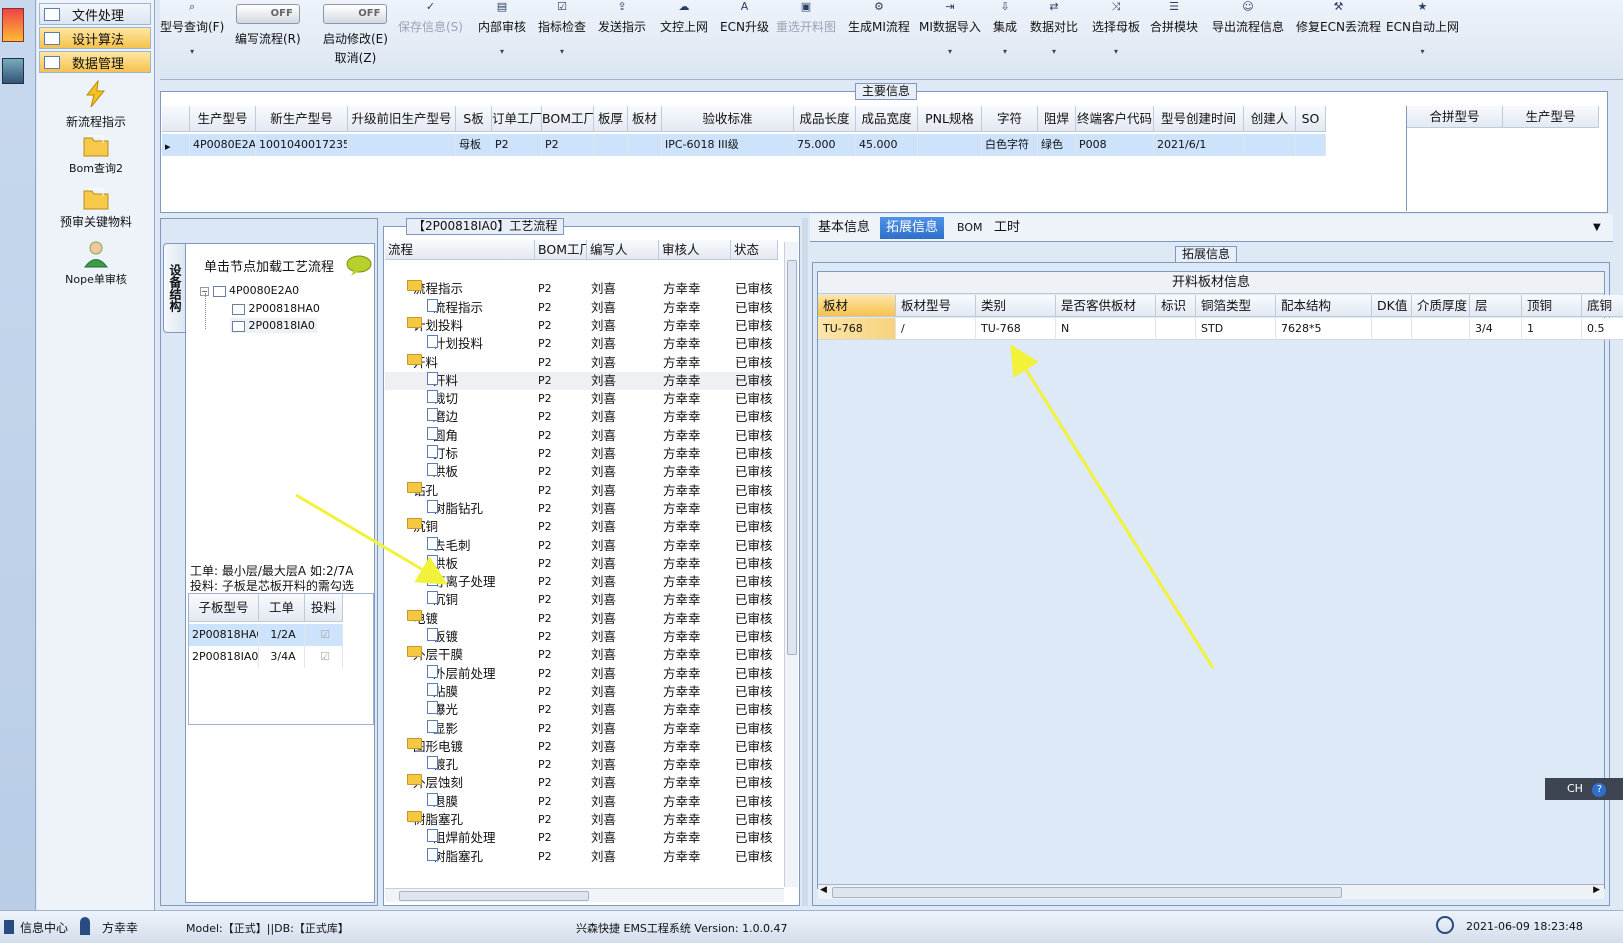  I want to click on process-row: −计划投料P2 刘喜 方幸幸 已审核, so click(579, 325).